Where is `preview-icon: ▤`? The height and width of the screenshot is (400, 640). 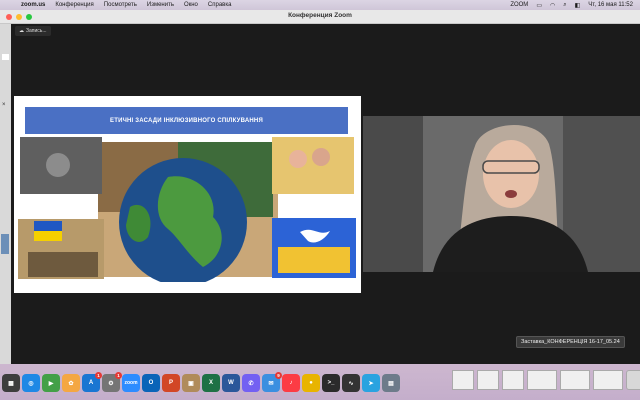
preview-icon: ▤ is located at coordinates (391, 383).